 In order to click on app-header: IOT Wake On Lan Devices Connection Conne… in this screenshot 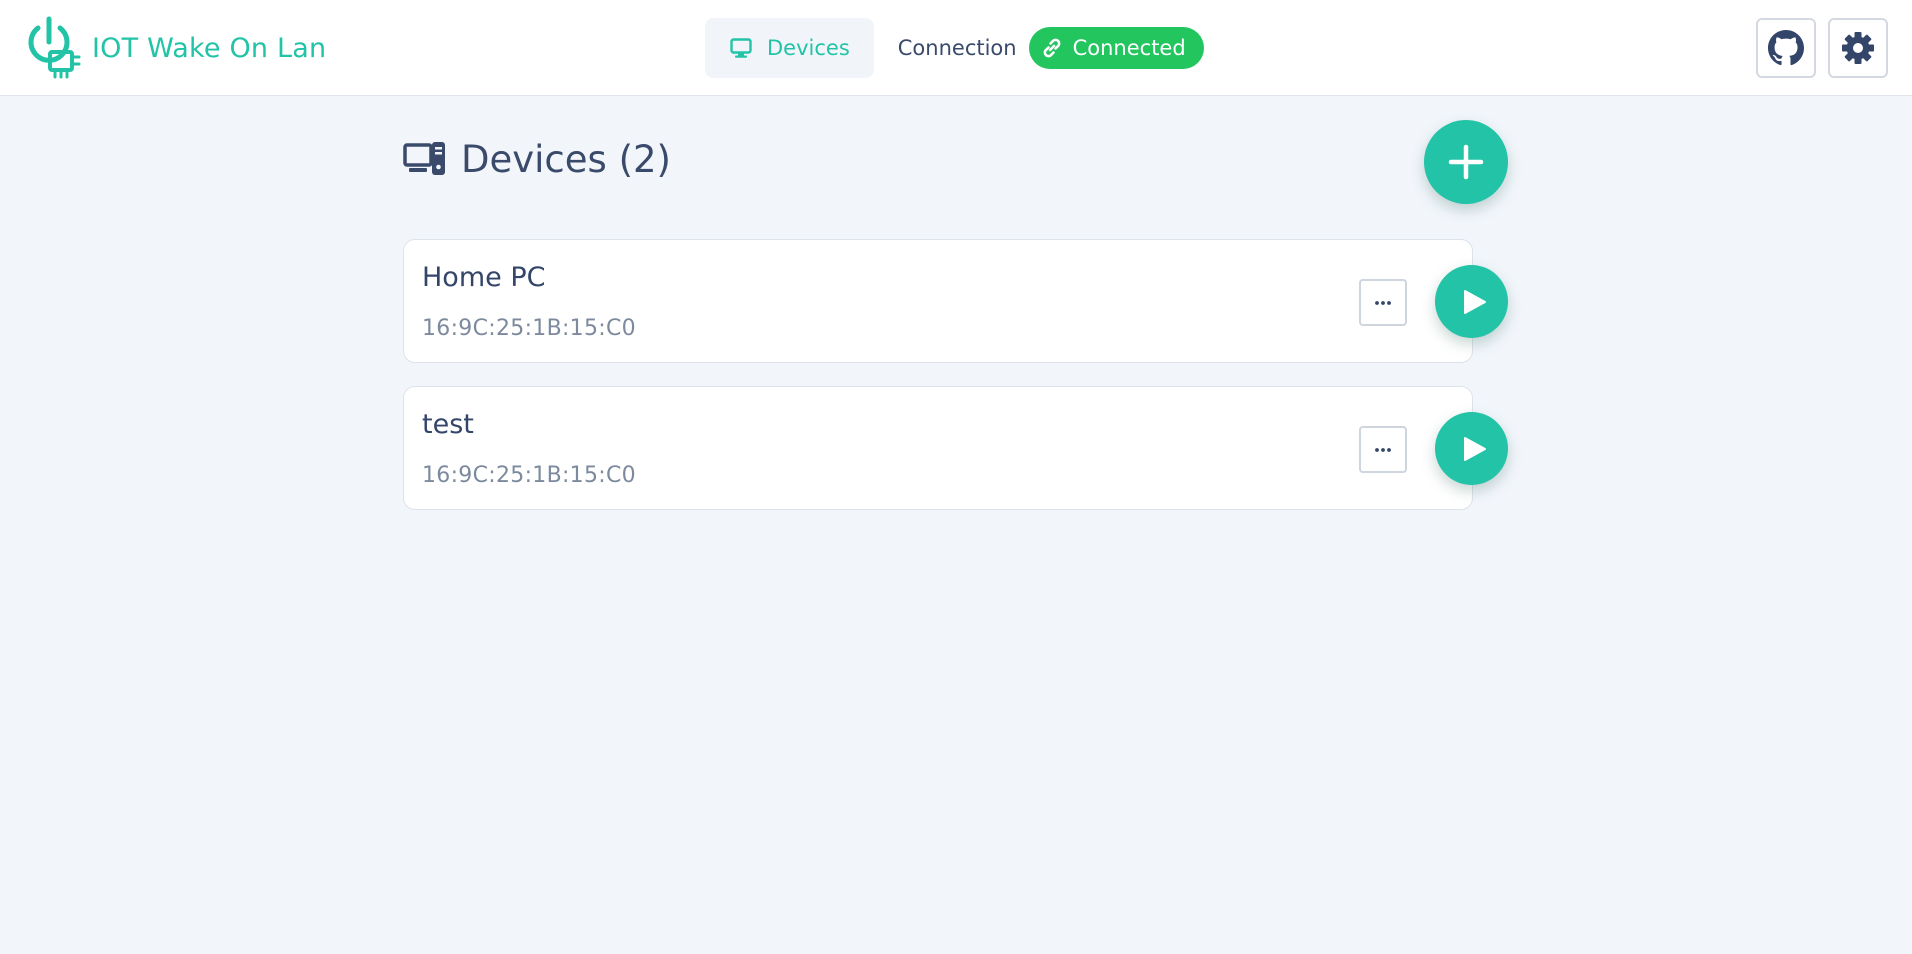, I will do `click(956, 48)`.